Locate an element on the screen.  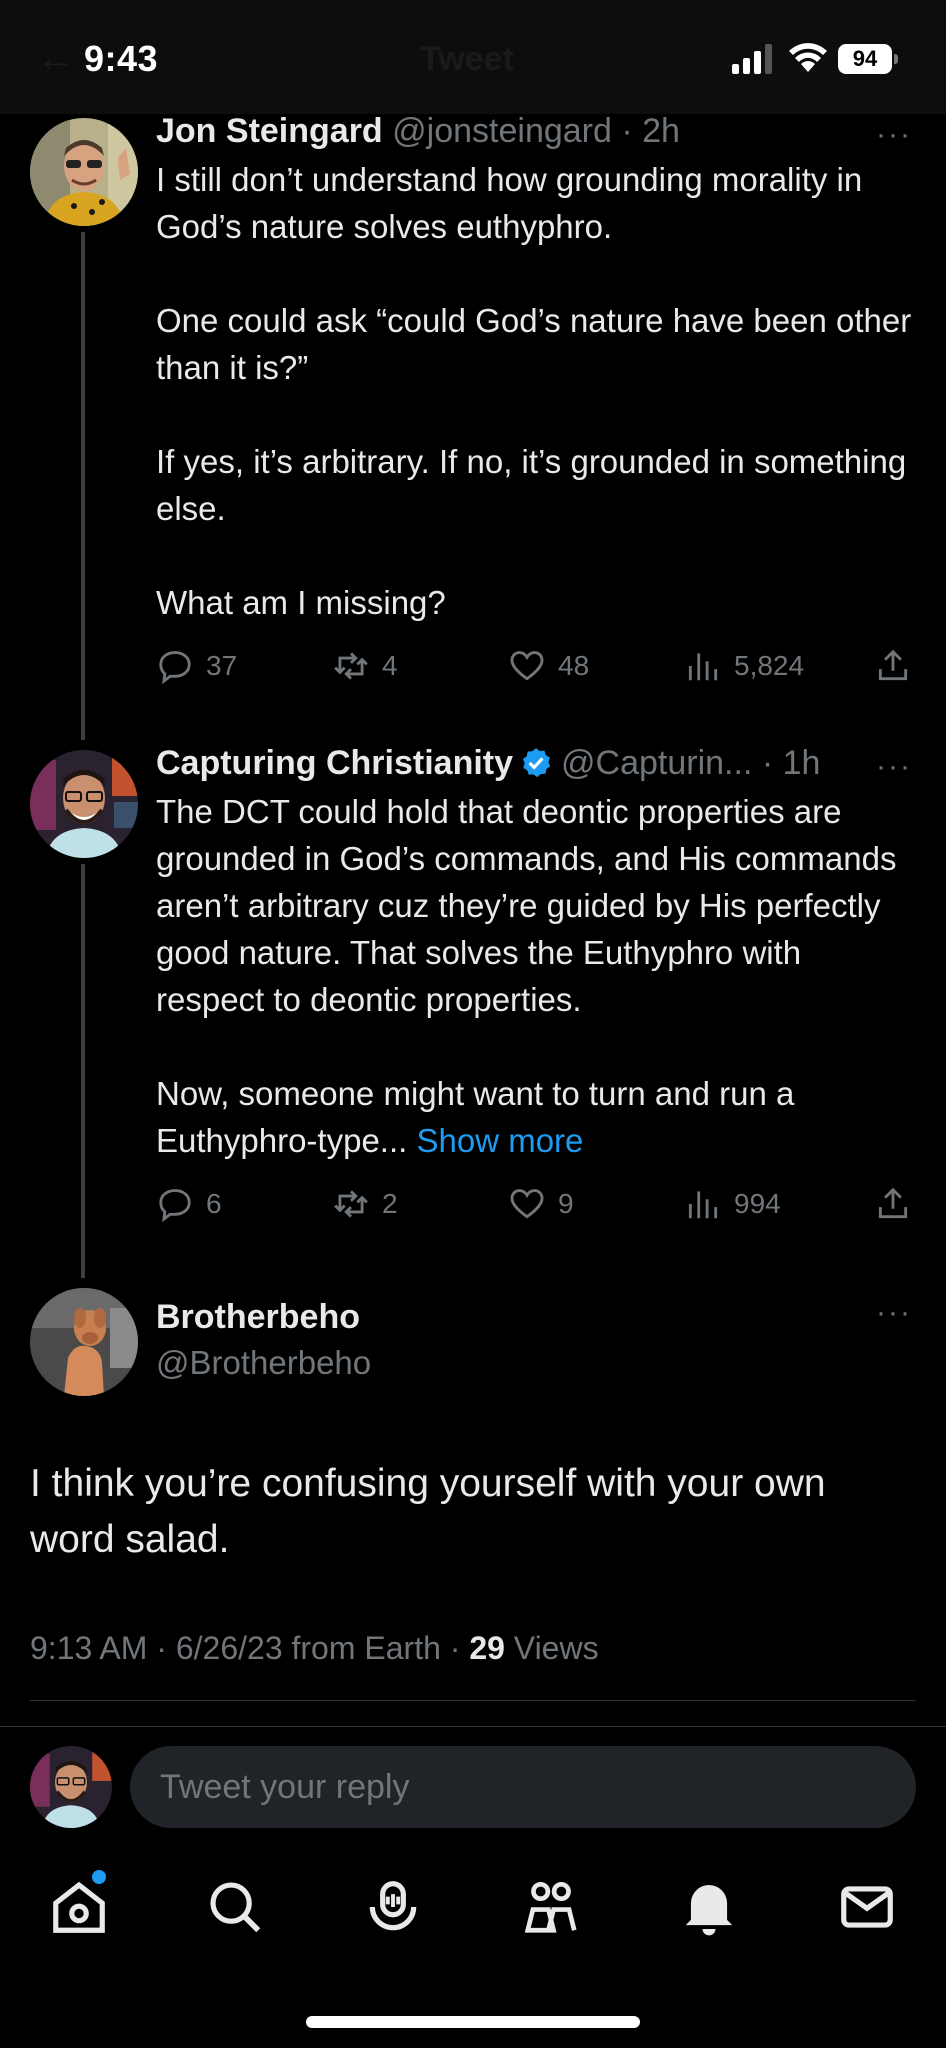
tweet-actions: 37 4 48 5,824 is located at coordinates (534, 666).